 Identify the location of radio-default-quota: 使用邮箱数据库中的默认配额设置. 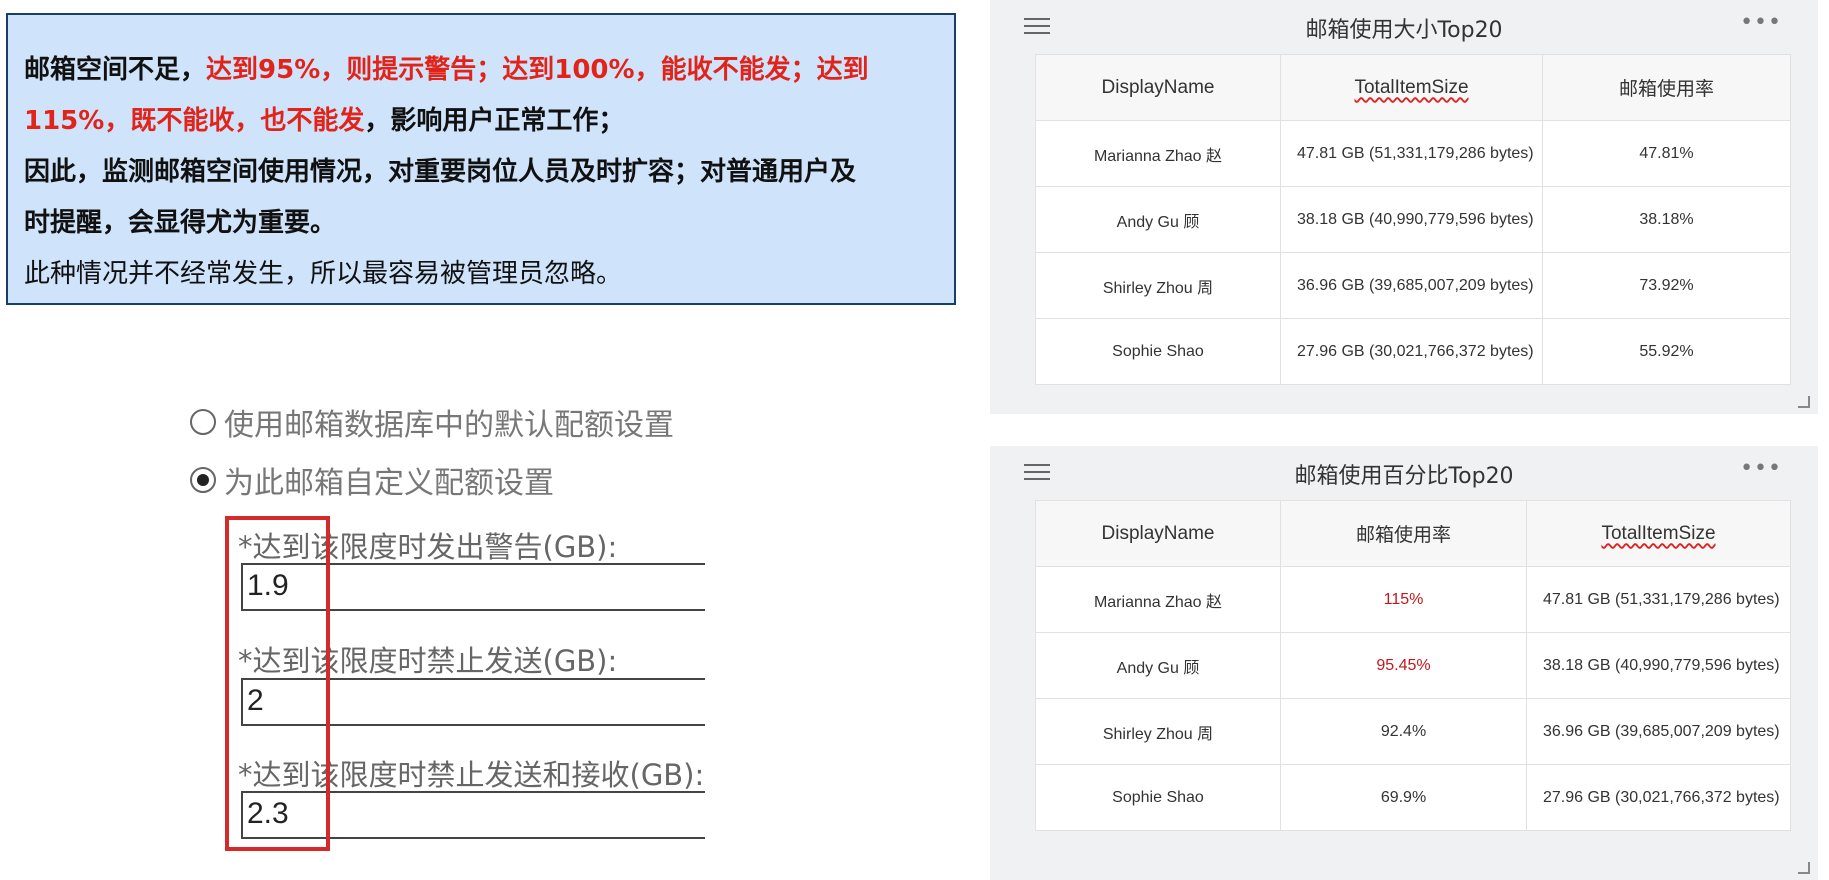
(432, 422).